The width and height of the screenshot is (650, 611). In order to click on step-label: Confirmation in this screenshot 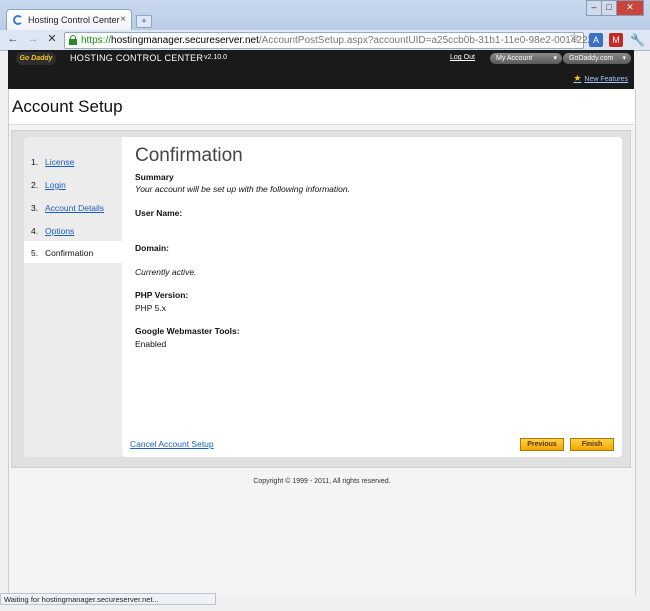, I will do `click(69, 253)`.